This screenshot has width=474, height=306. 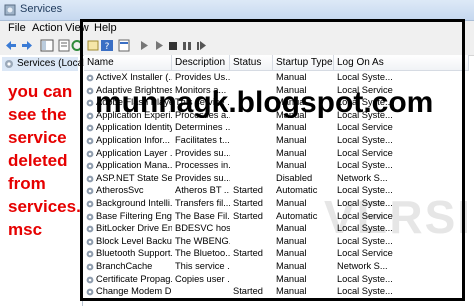 I want to click on col-header-description: Description, so click(x=201, y=63).